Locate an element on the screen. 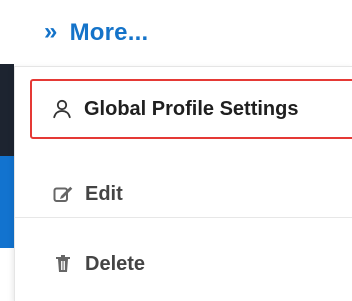 The width and height of the screenshot is (352, 301). edit-icon is located at coordinates (63, 194).